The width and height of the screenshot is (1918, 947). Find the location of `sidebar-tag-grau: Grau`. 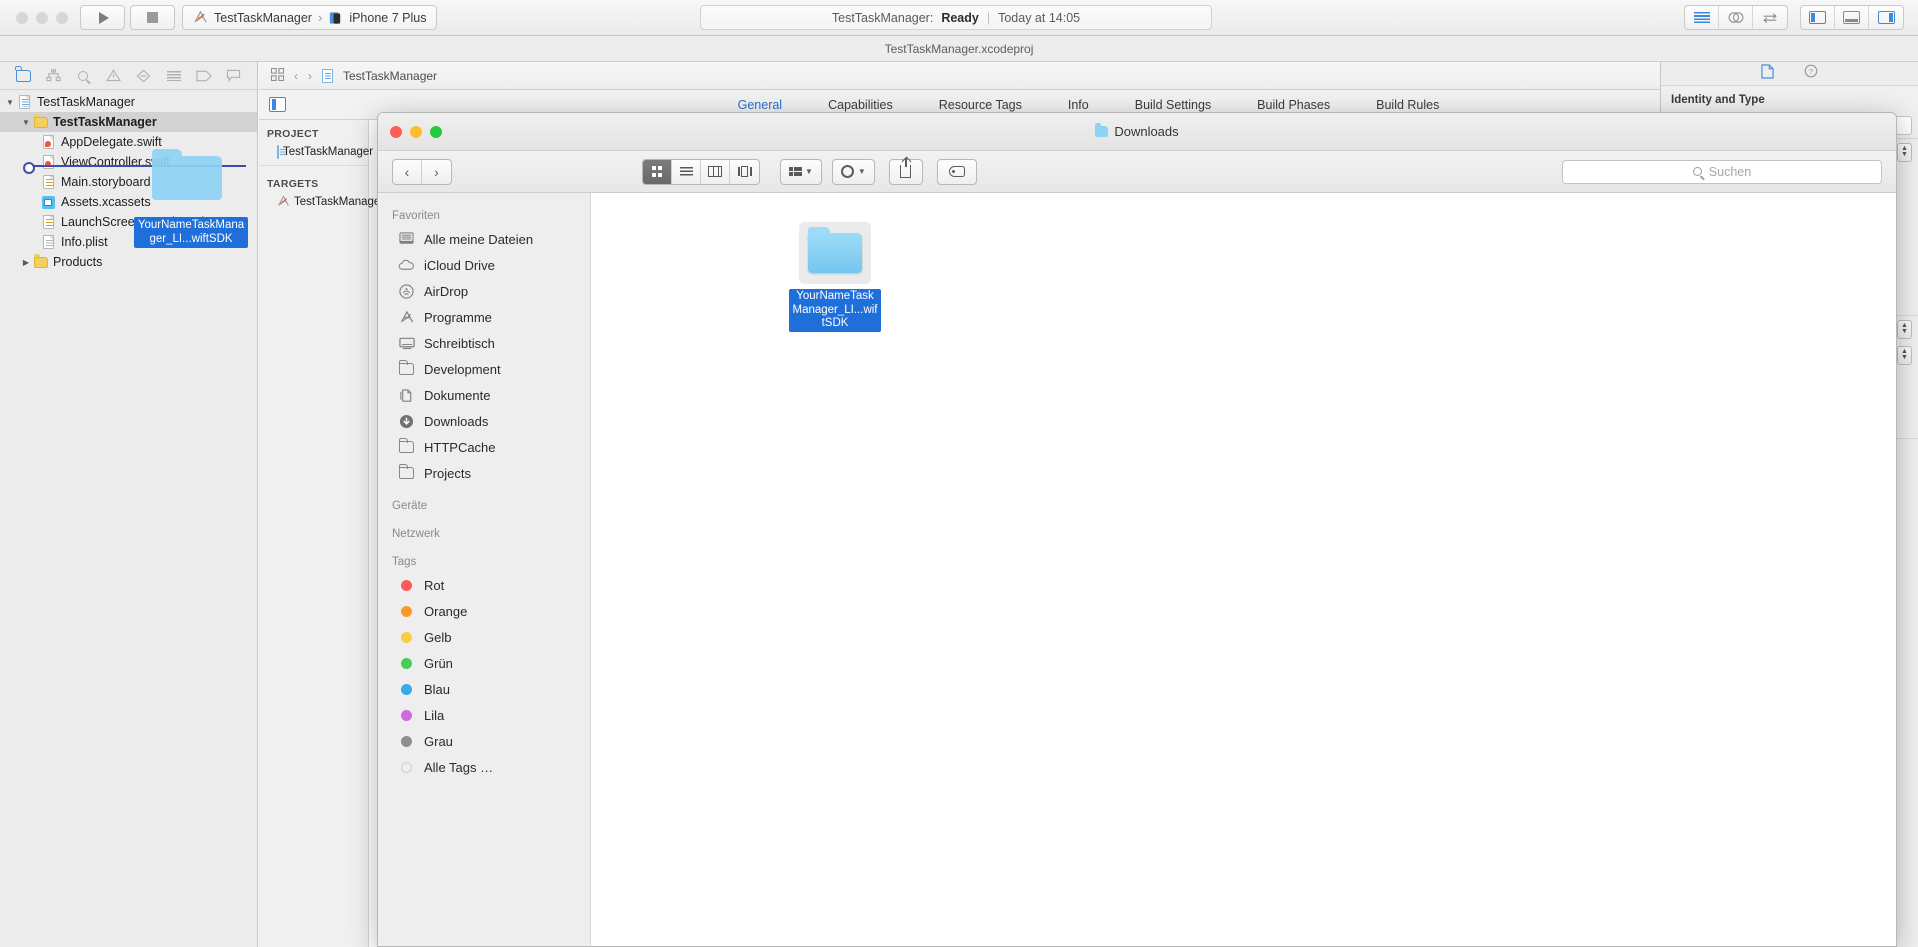

sidebar-tag-grau: Grau is located at coordinates (484, 741).